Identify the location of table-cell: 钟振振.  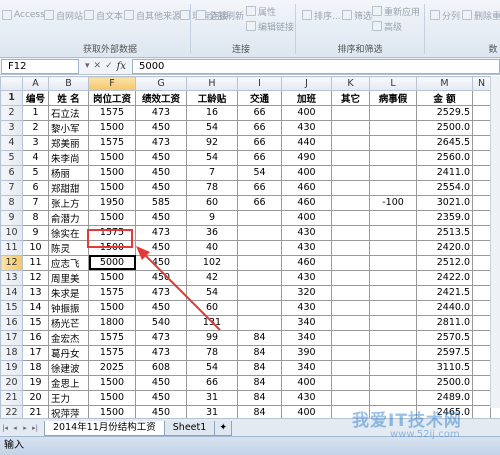
(68, 307).